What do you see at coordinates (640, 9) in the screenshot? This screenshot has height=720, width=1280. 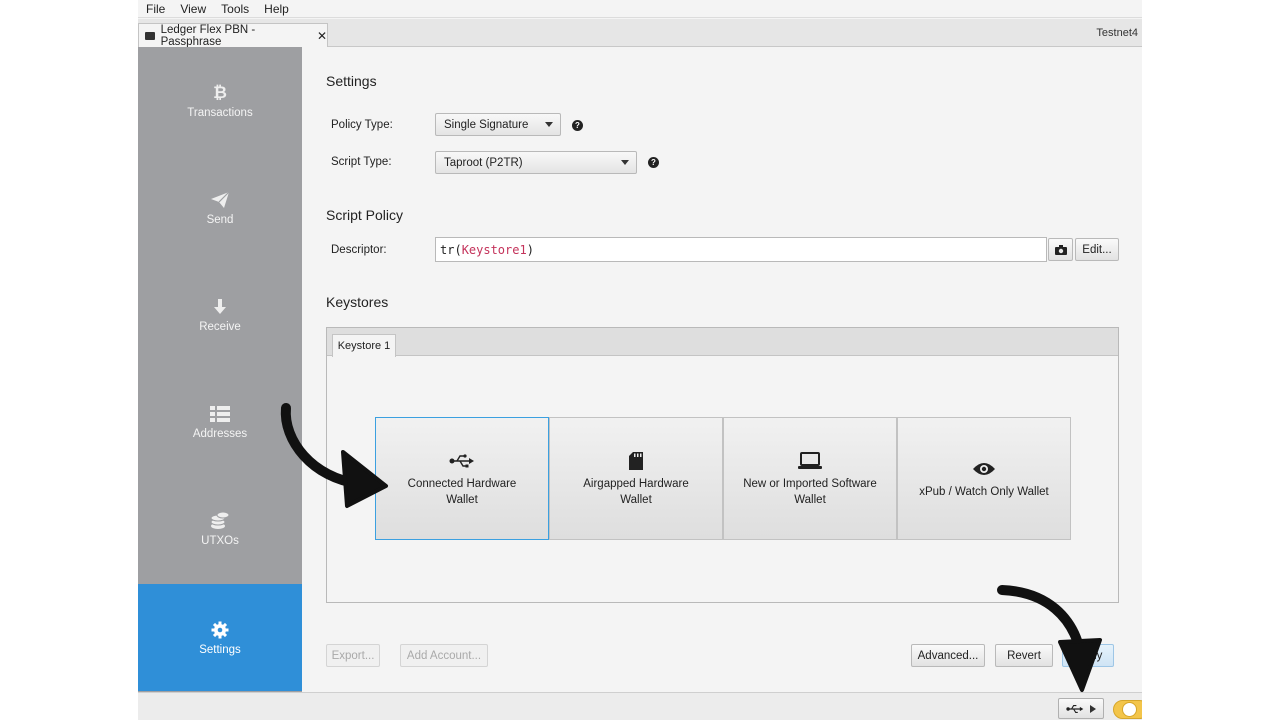 I see `menu-bar: File View Tools Help` at bounding box center [640, 9].